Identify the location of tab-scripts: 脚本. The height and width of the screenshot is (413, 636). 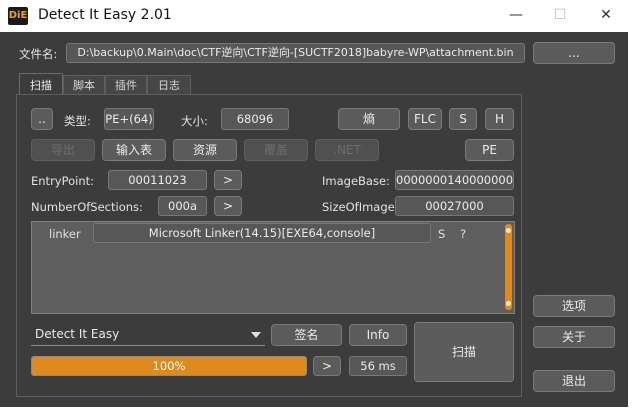
(84, 85).